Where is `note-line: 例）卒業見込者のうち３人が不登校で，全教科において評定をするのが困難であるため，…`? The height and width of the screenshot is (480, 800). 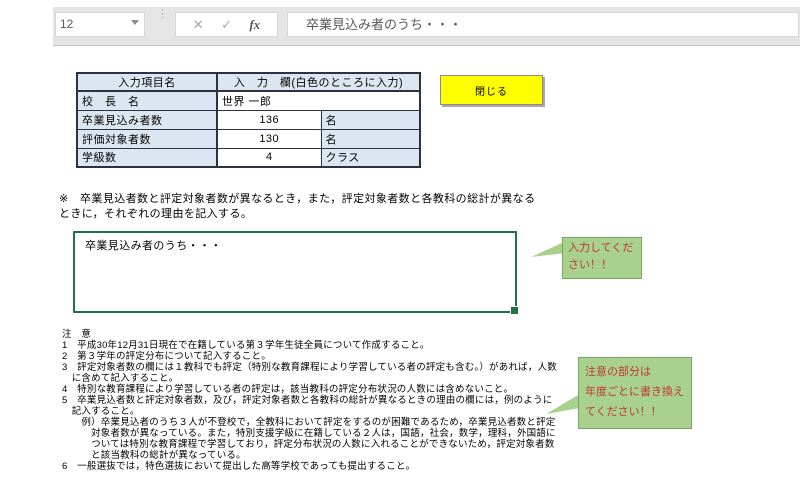 note-line: 例）卒業見込者のうち３人が不登校で，全教科において評定をするのが困難であるため，… is located at coordinates (309, 422).